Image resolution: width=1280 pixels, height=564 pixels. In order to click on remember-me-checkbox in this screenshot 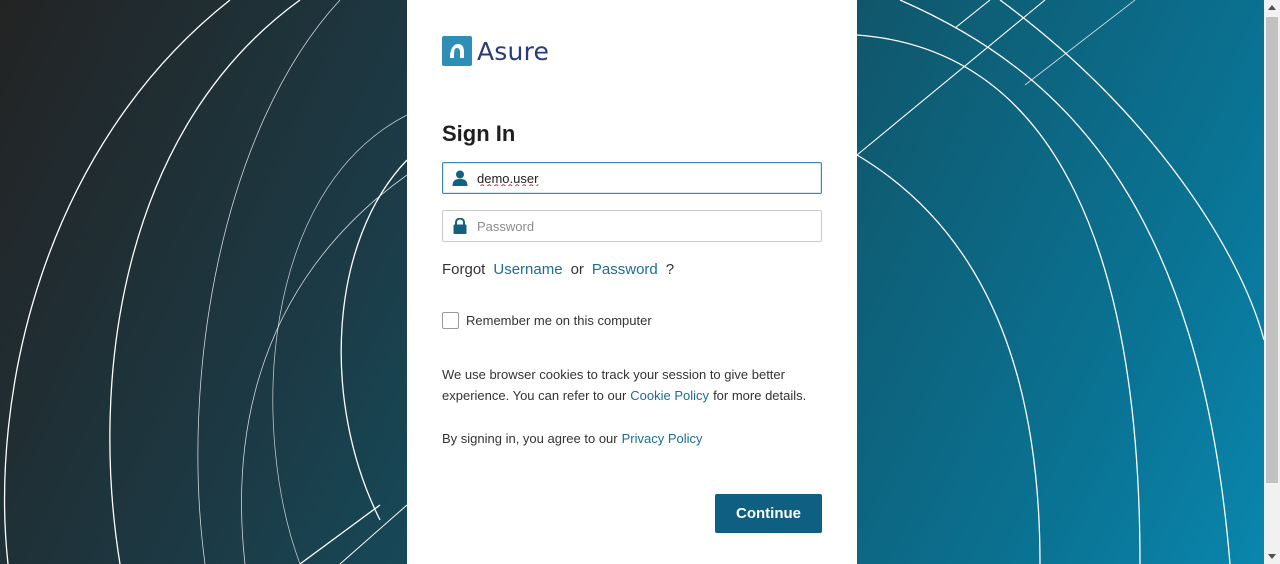, I will do `click(450, 320)`.